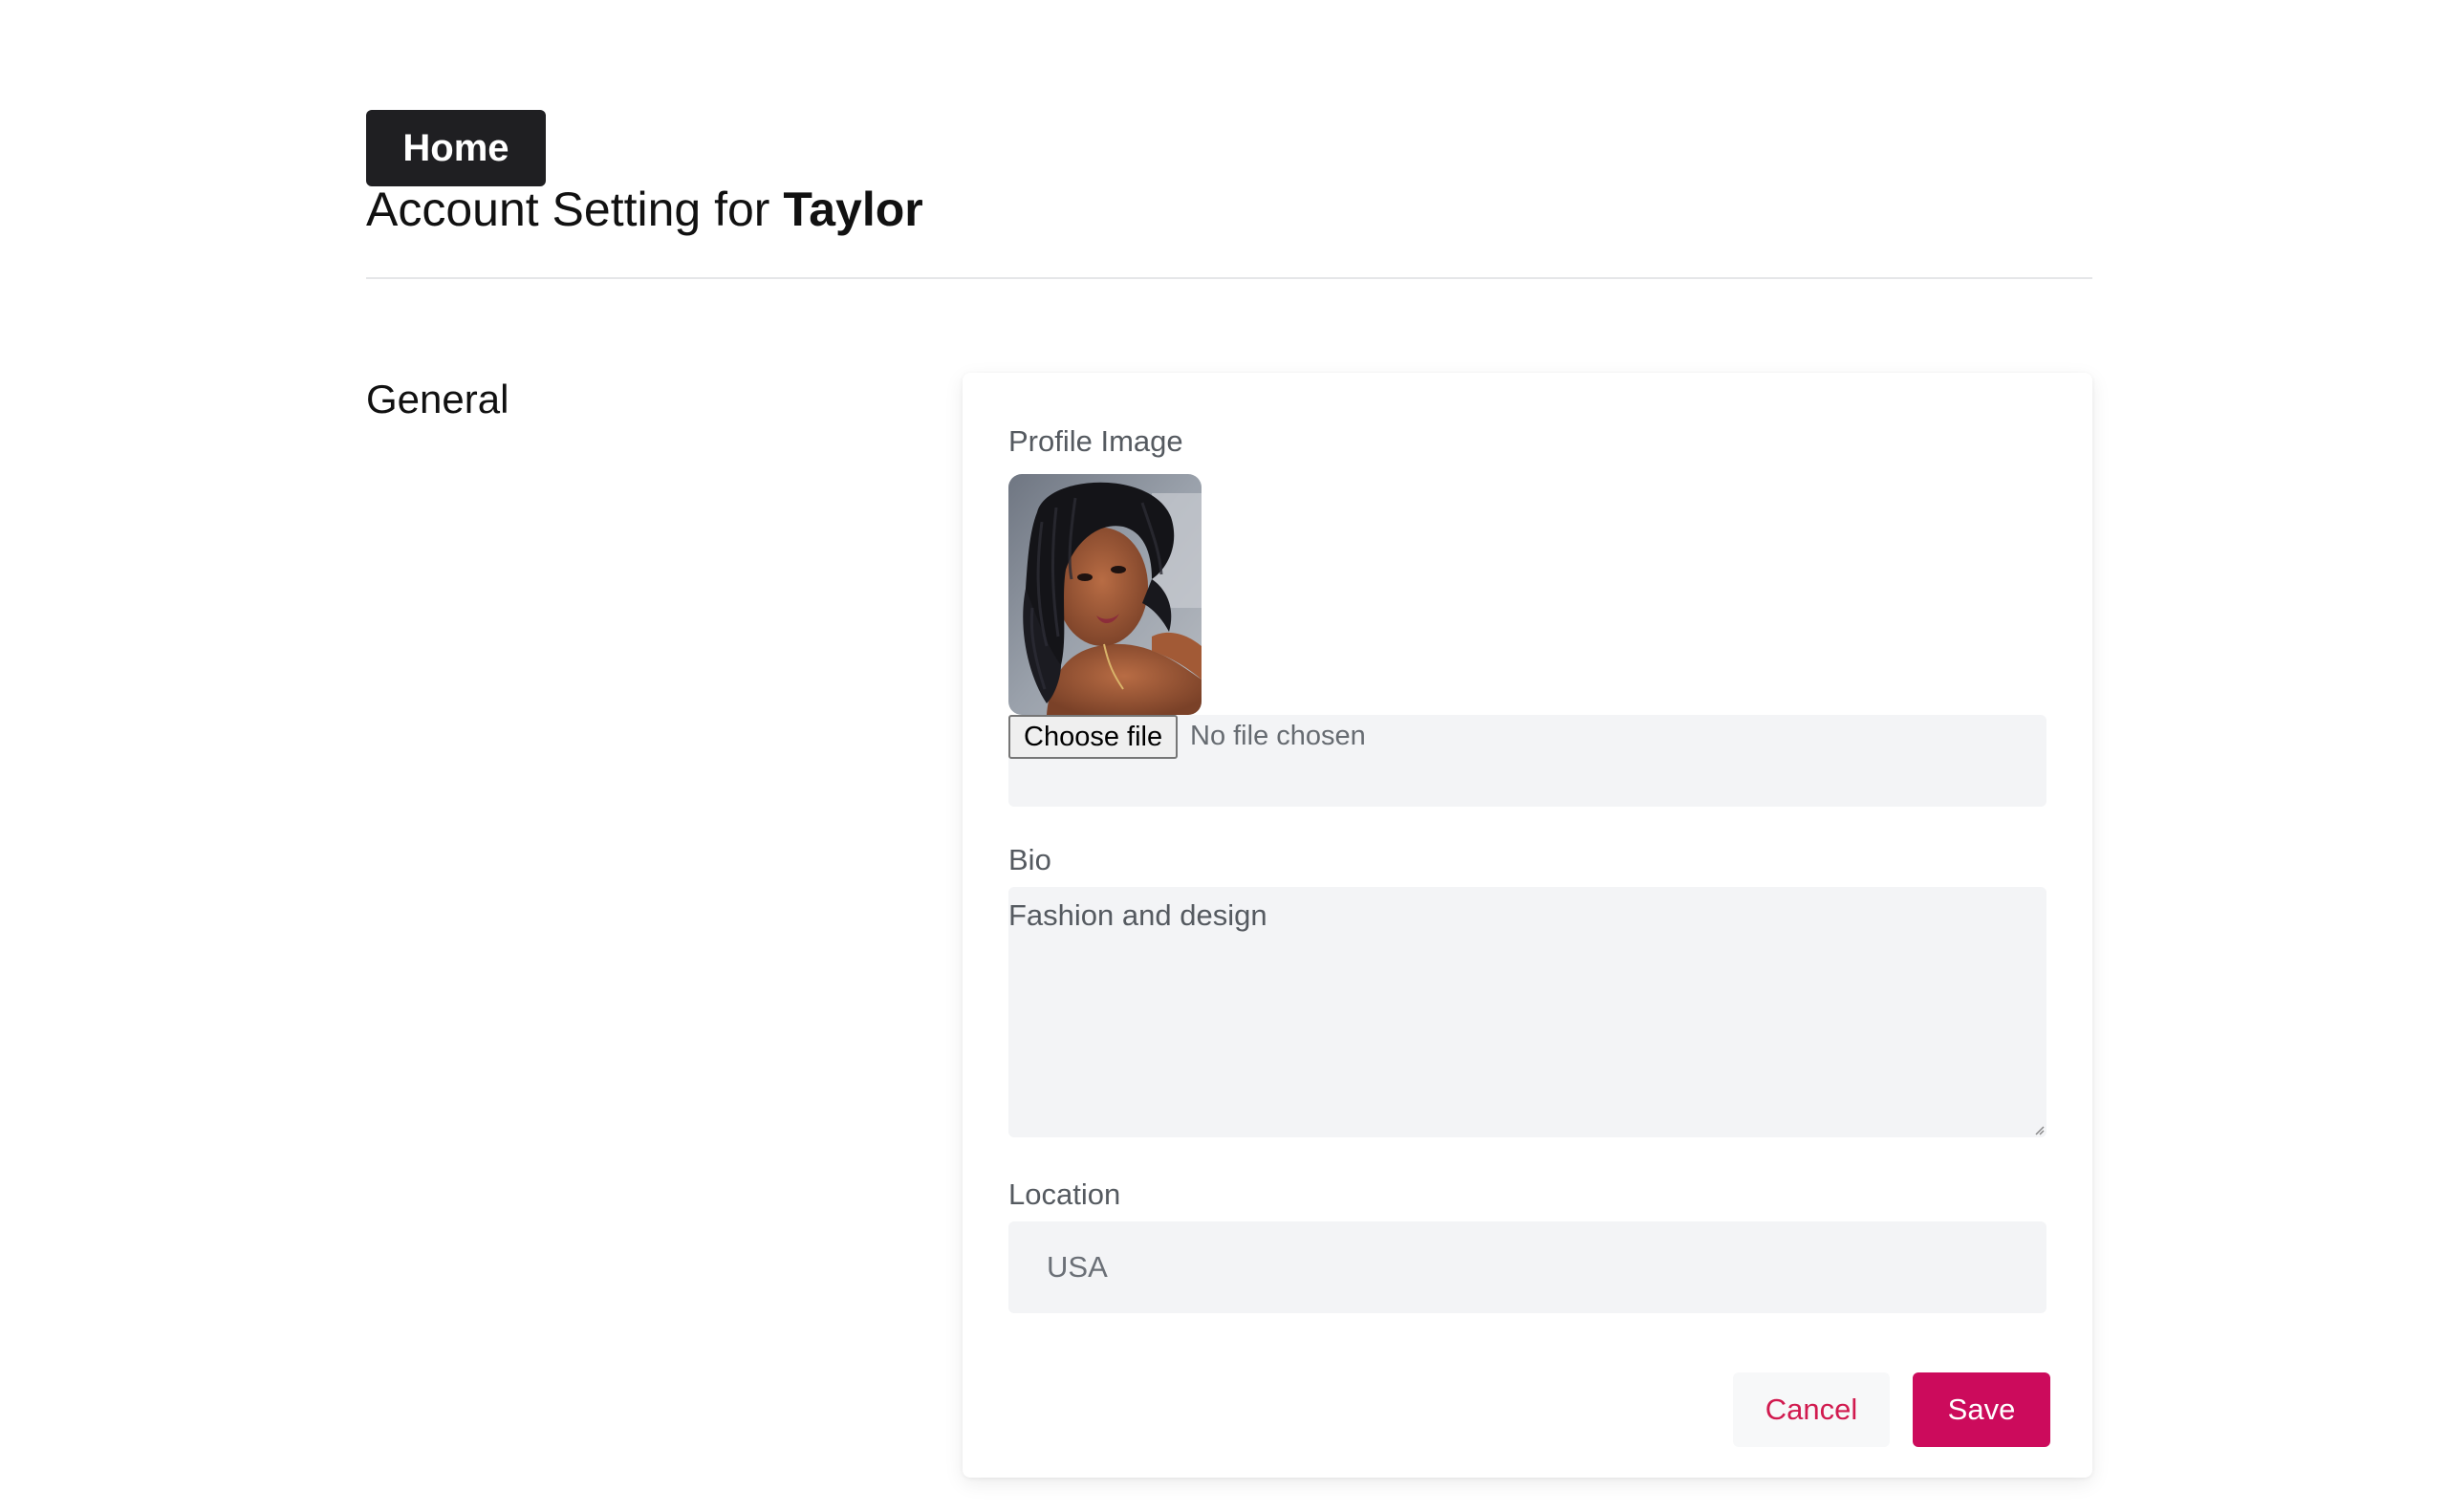  What do you see at coordinates (1093, 737) in the screenshot?
I see `choose-file-button: Choose file` at bounding box center [1093, 737].